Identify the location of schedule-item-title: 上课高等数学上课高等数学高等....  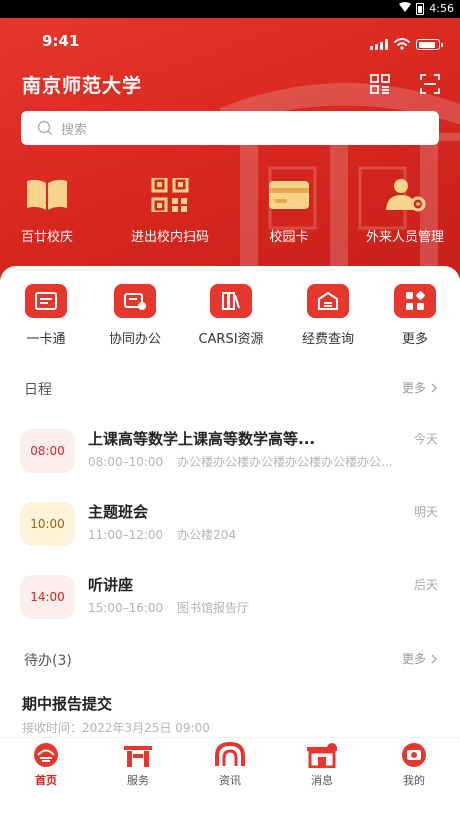
(202, 439).